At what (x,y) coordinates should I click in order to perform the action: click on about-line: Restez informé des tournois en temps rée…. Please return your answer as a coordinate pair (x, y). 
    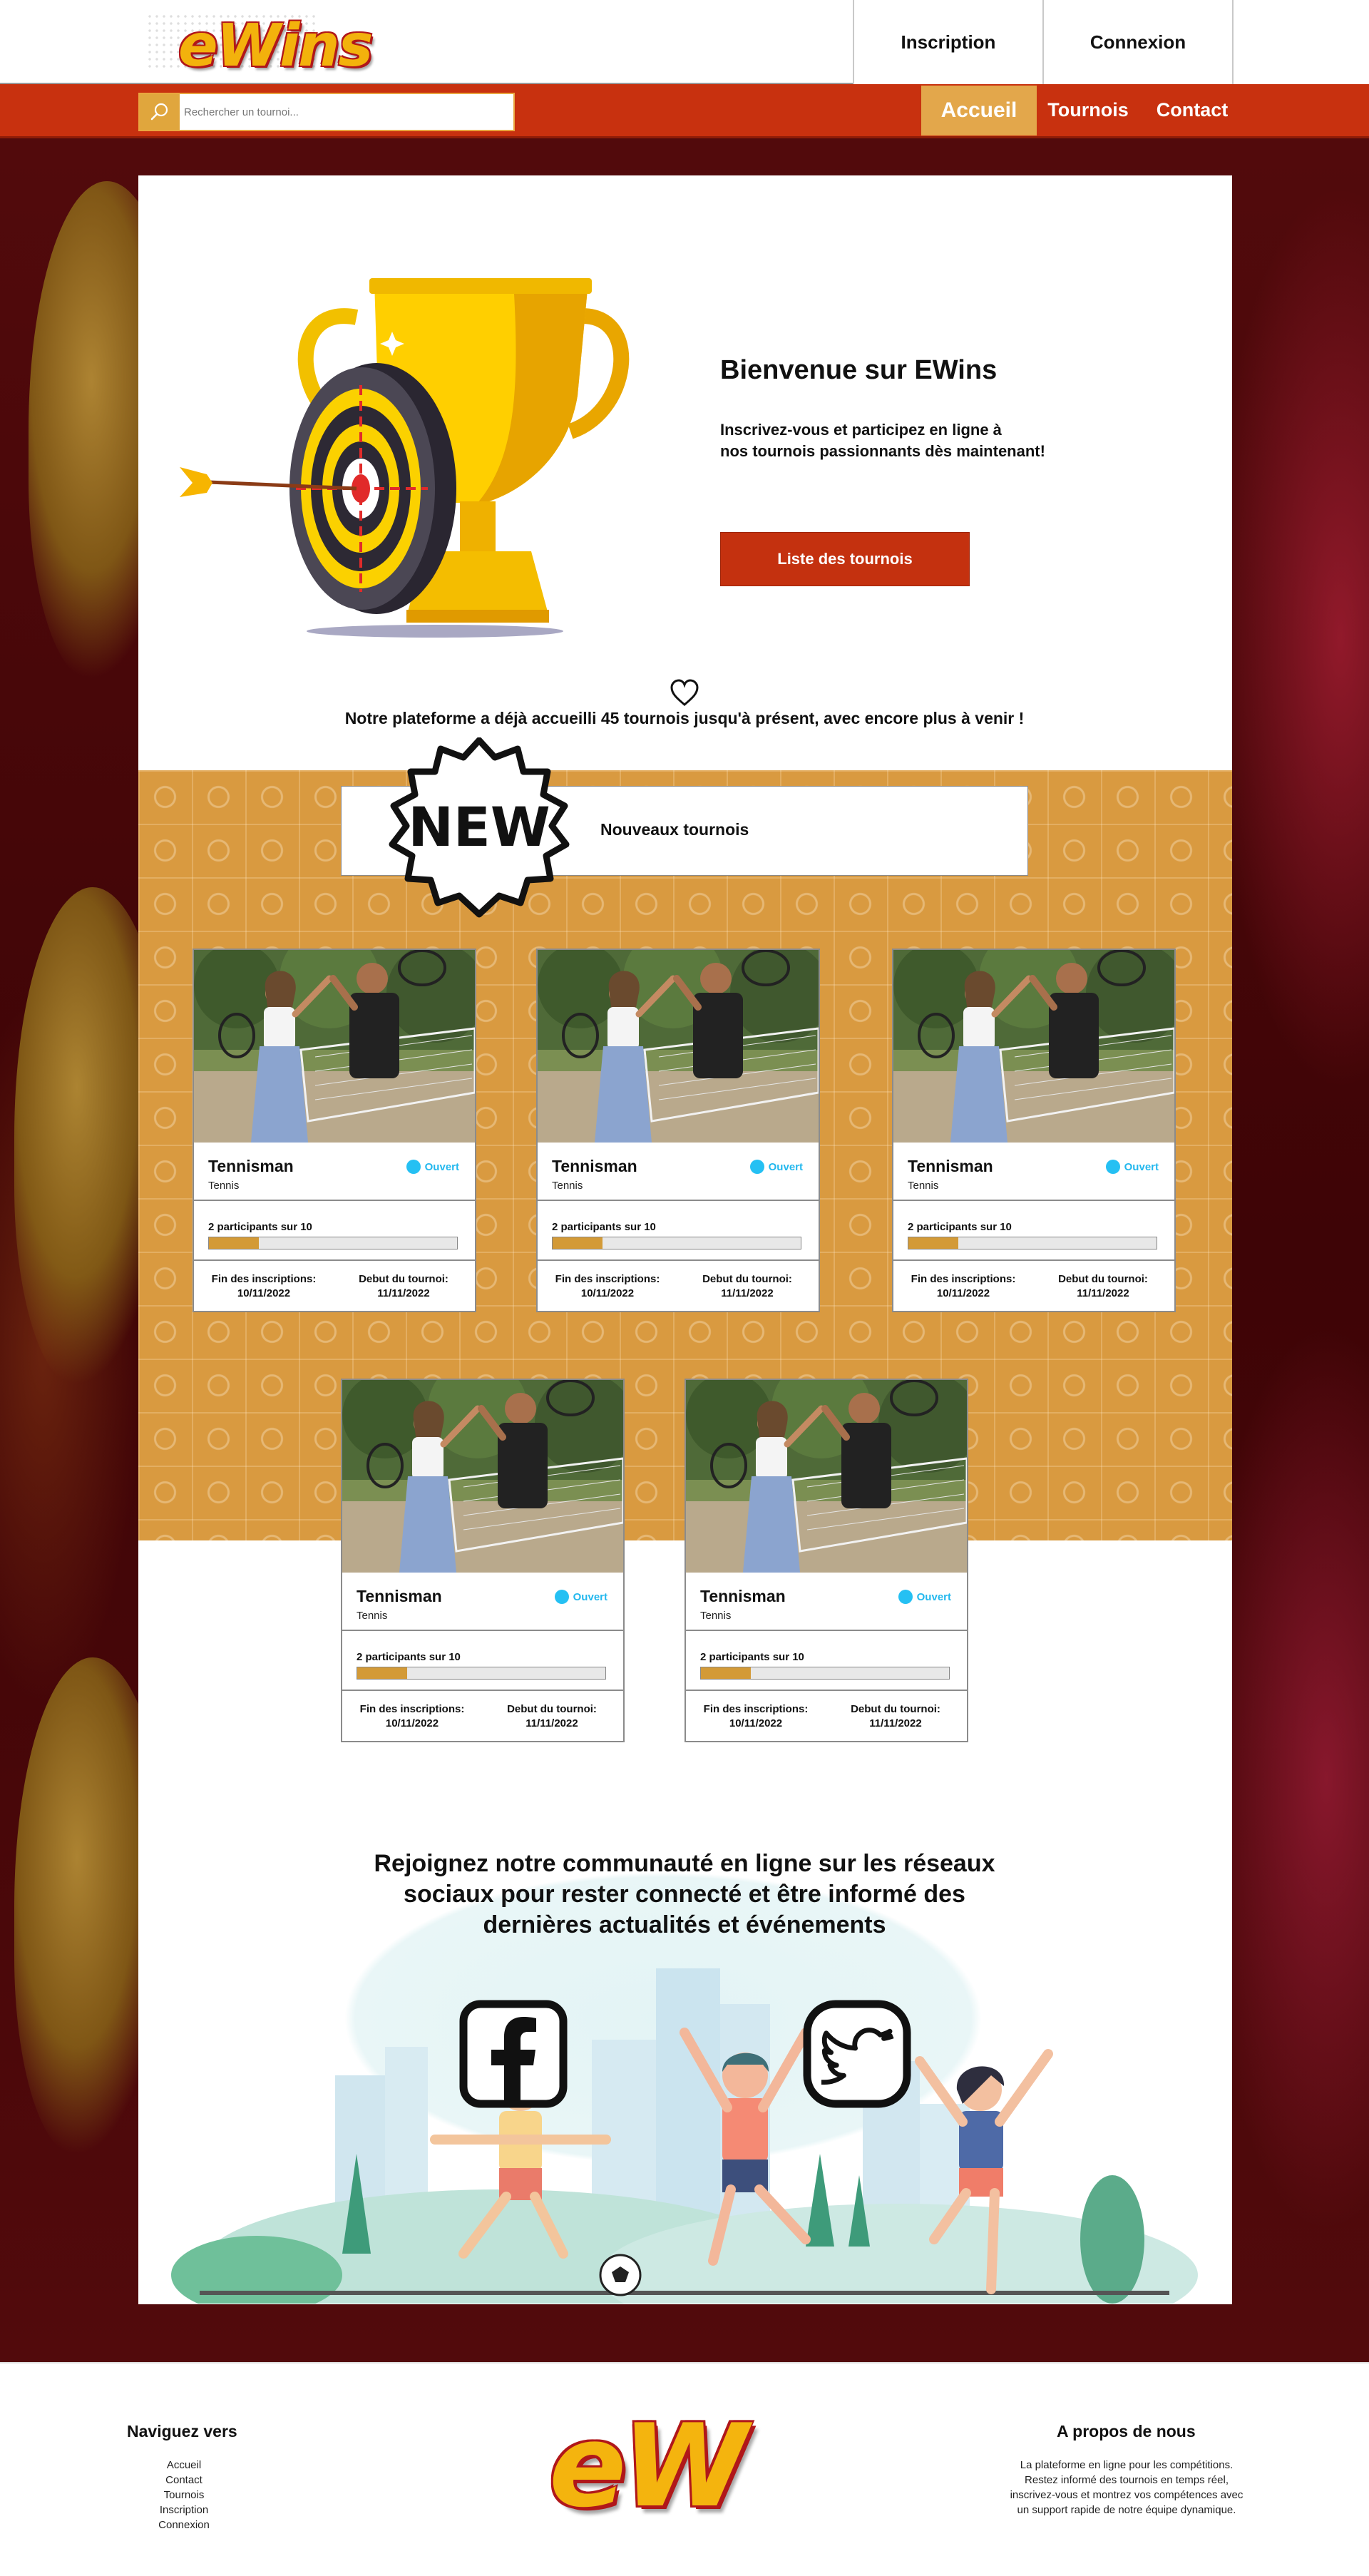
    Looking at the image, I should click on (1127, 2480).